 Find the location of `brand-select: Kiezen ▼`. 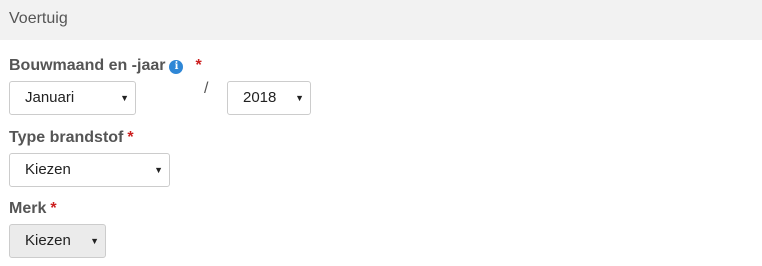

brand-select: Kiezen ▼ is located at coordinates (57, 241).